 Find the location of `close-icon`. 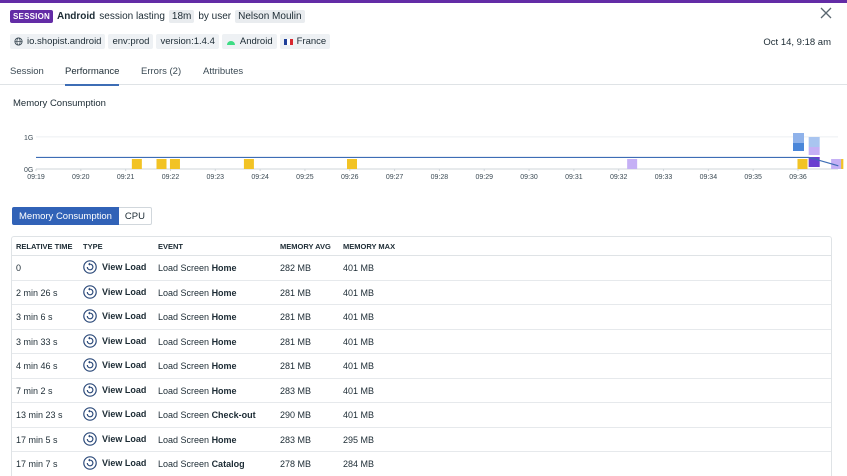

close-icon is located at coordinates (826, 13).